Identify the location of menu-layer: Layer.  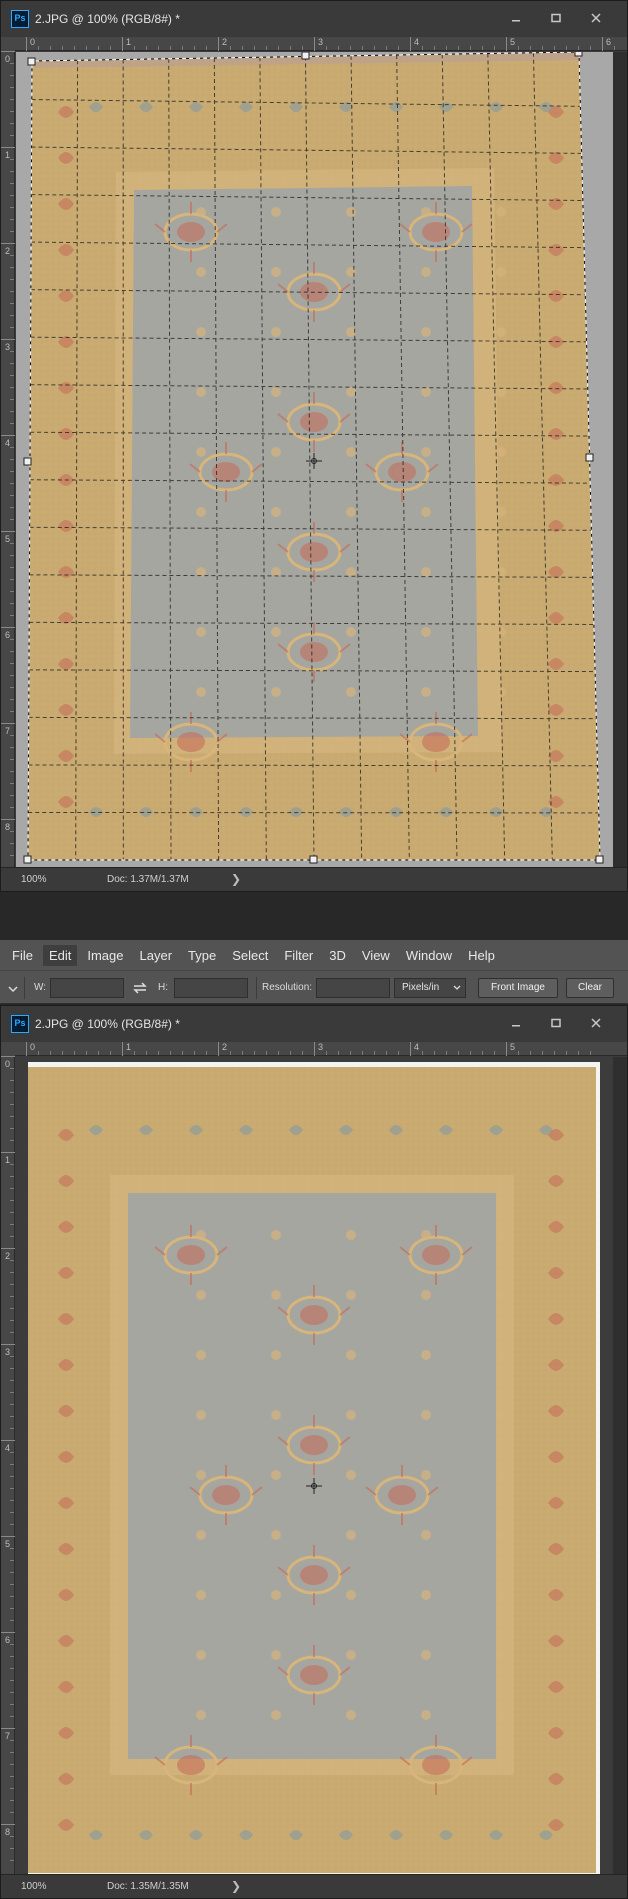
(156, 955).